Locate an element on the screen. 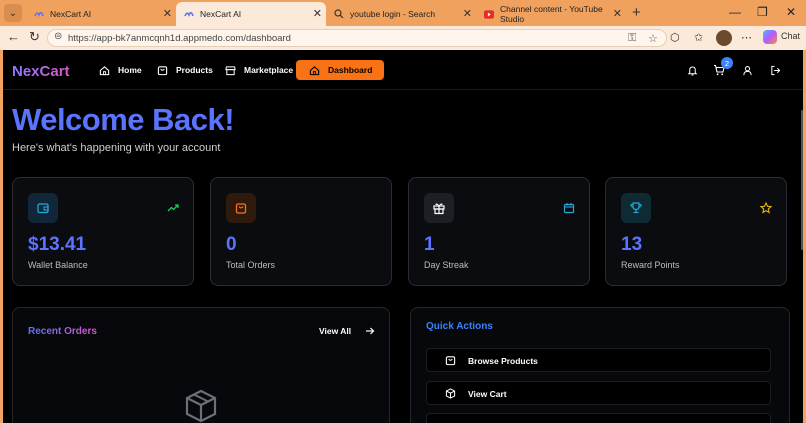 The height and width of the screenshot is (423, 806). refresh-icon: ↻ is located at coordinates (34, 37).